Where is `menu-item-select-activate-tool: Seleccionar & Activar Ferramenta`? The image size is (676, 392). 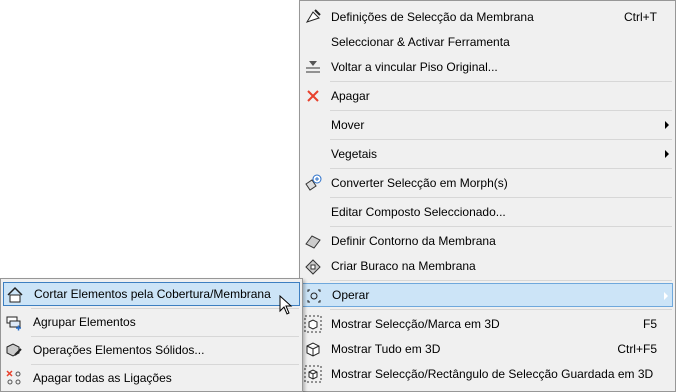
menu-item-select-activate-tool: Seleccionar & Activar Ferramenta is located at coordinates (487, 42).